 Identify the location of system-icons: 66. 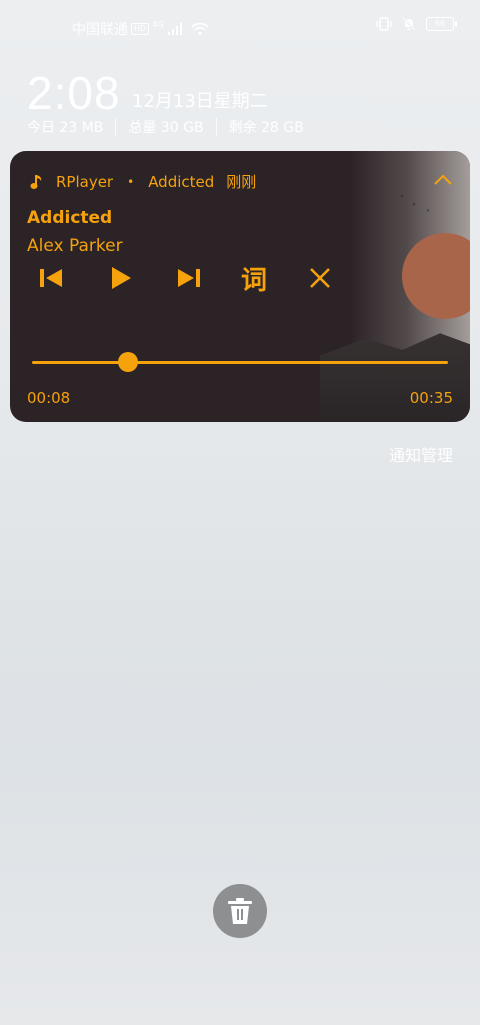
(416, 24).